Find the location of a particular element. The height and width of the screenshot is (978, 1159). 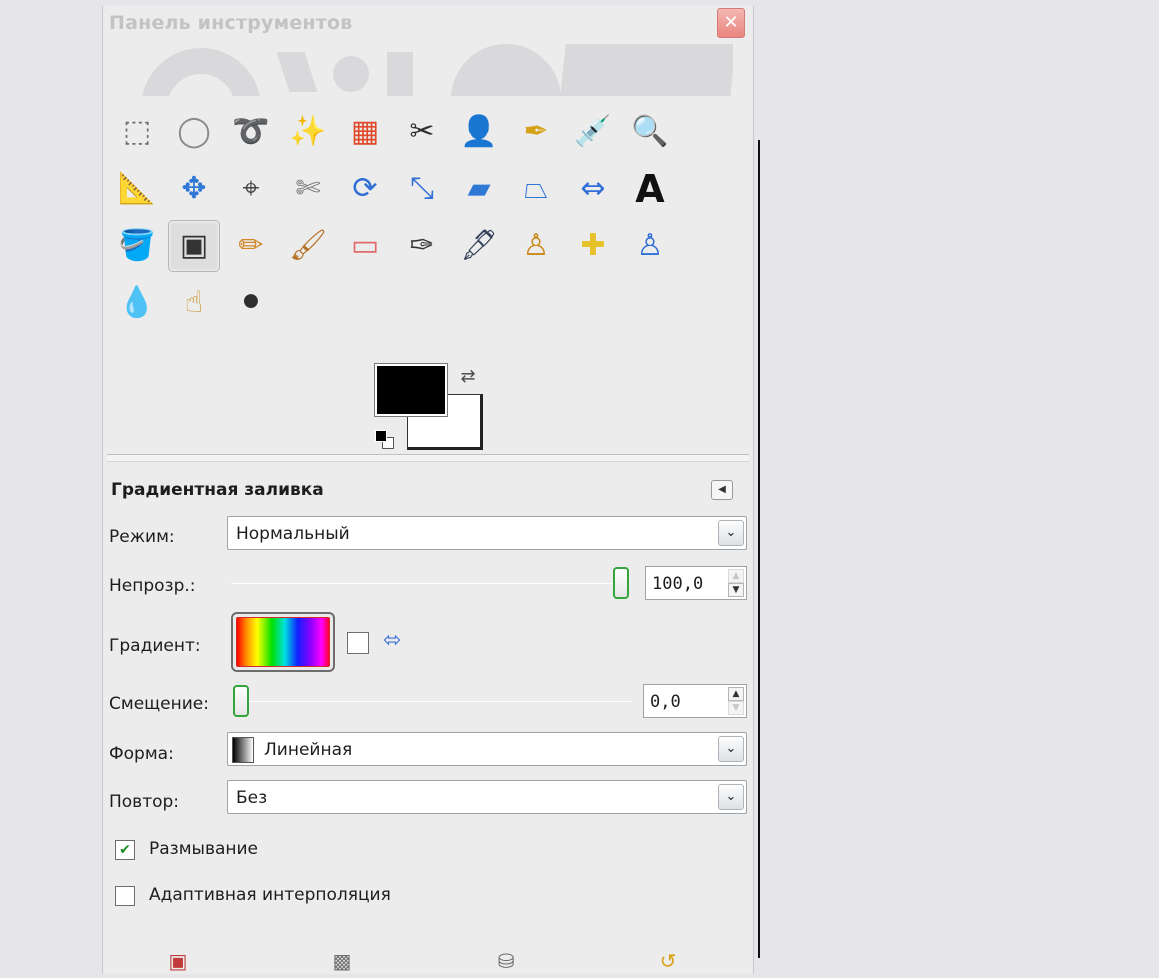

reset-options-icon: ↺ is located at coordinates (668, 961).